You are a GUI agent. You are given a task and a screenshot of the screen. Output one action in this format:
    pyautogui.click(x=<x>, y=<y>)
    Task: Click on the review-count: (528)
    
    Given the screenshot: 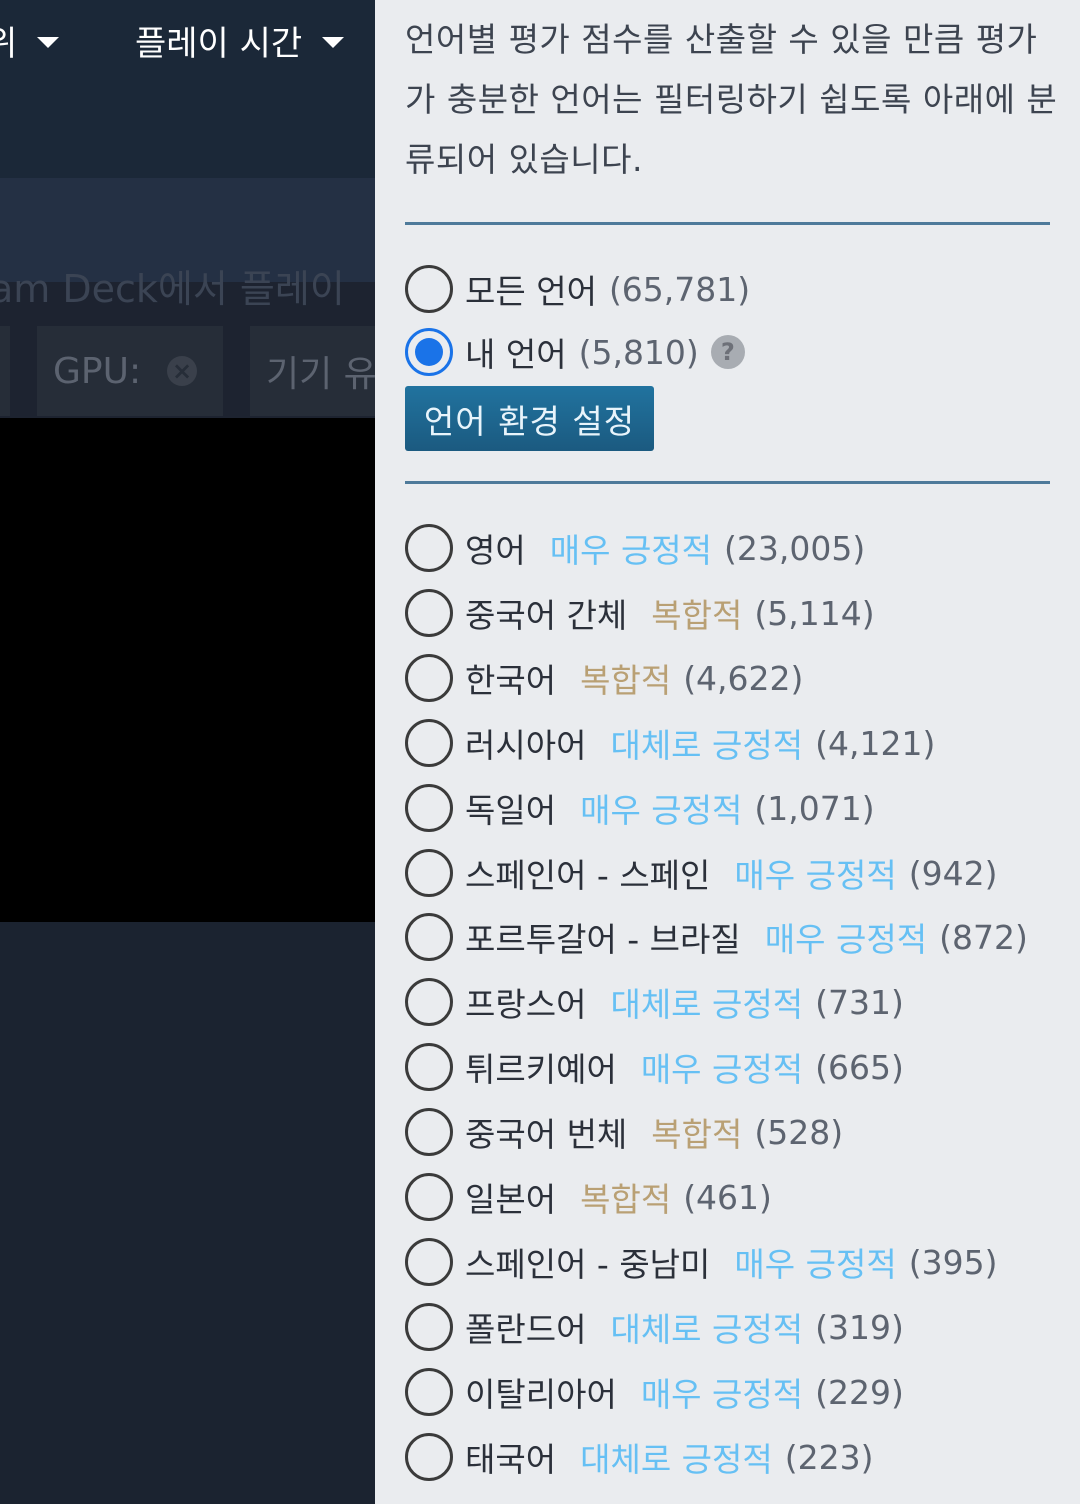 What is the action you would take?
    pyautogui.click(x=799, y=1132)
    